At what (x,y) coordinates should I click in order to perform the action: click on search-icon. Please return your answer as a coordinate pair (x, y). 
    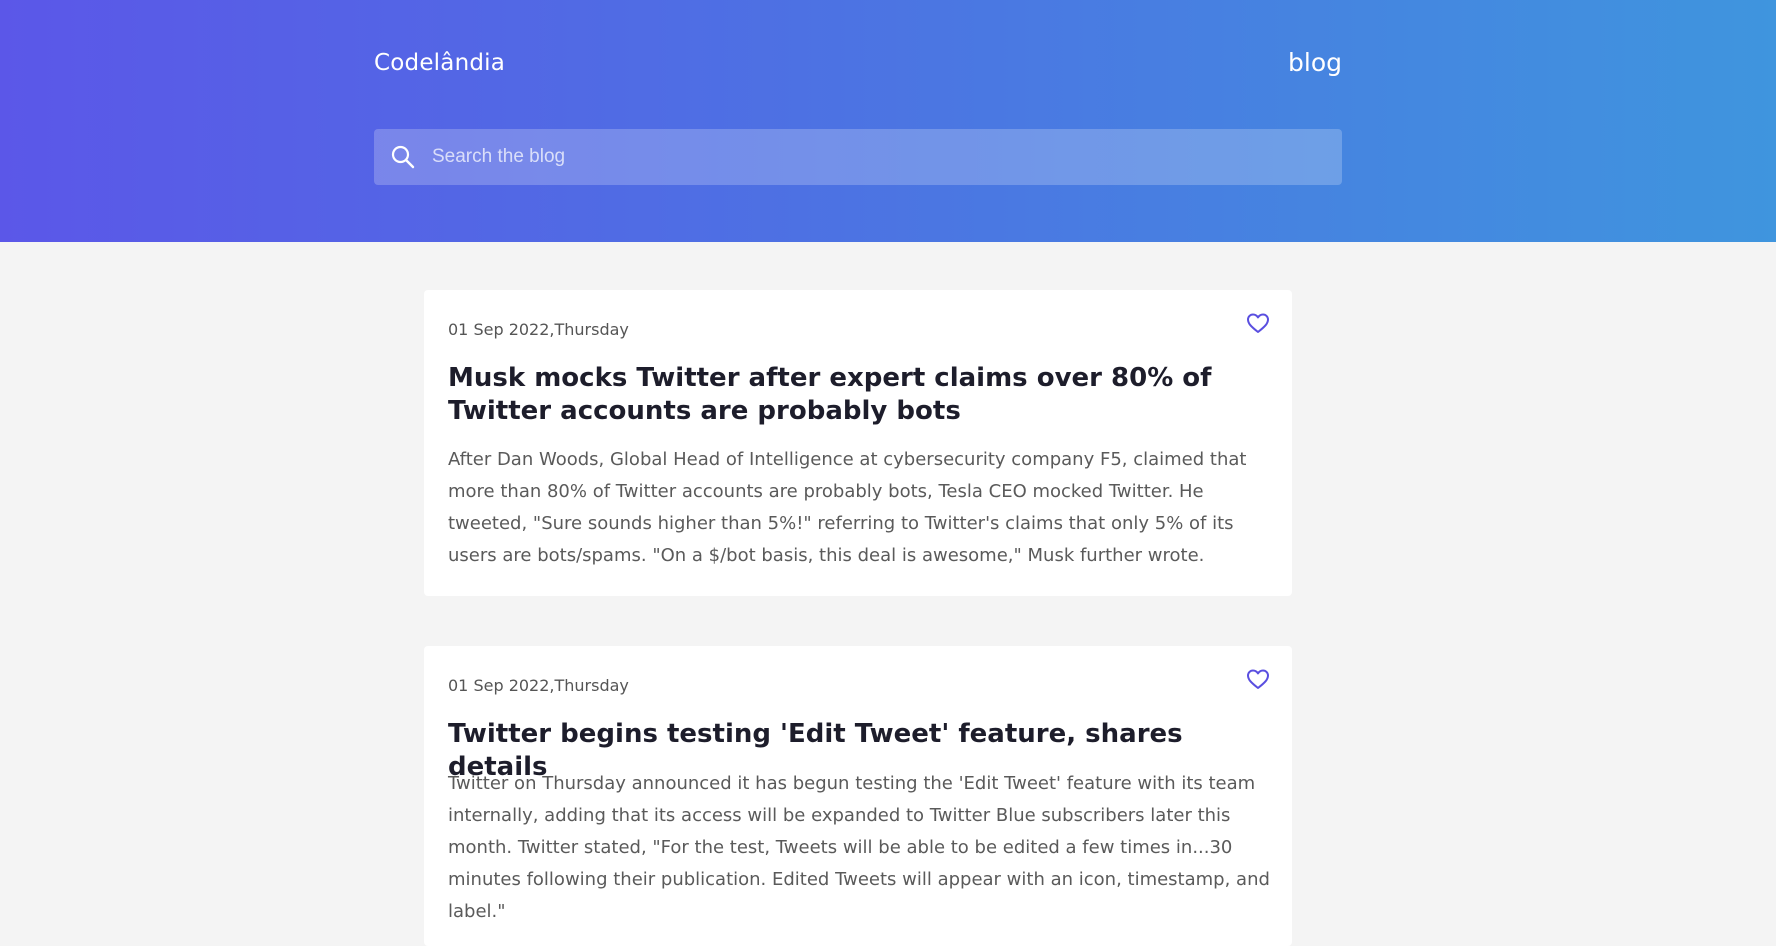
    Looking at the image, I should click on (403, 157).